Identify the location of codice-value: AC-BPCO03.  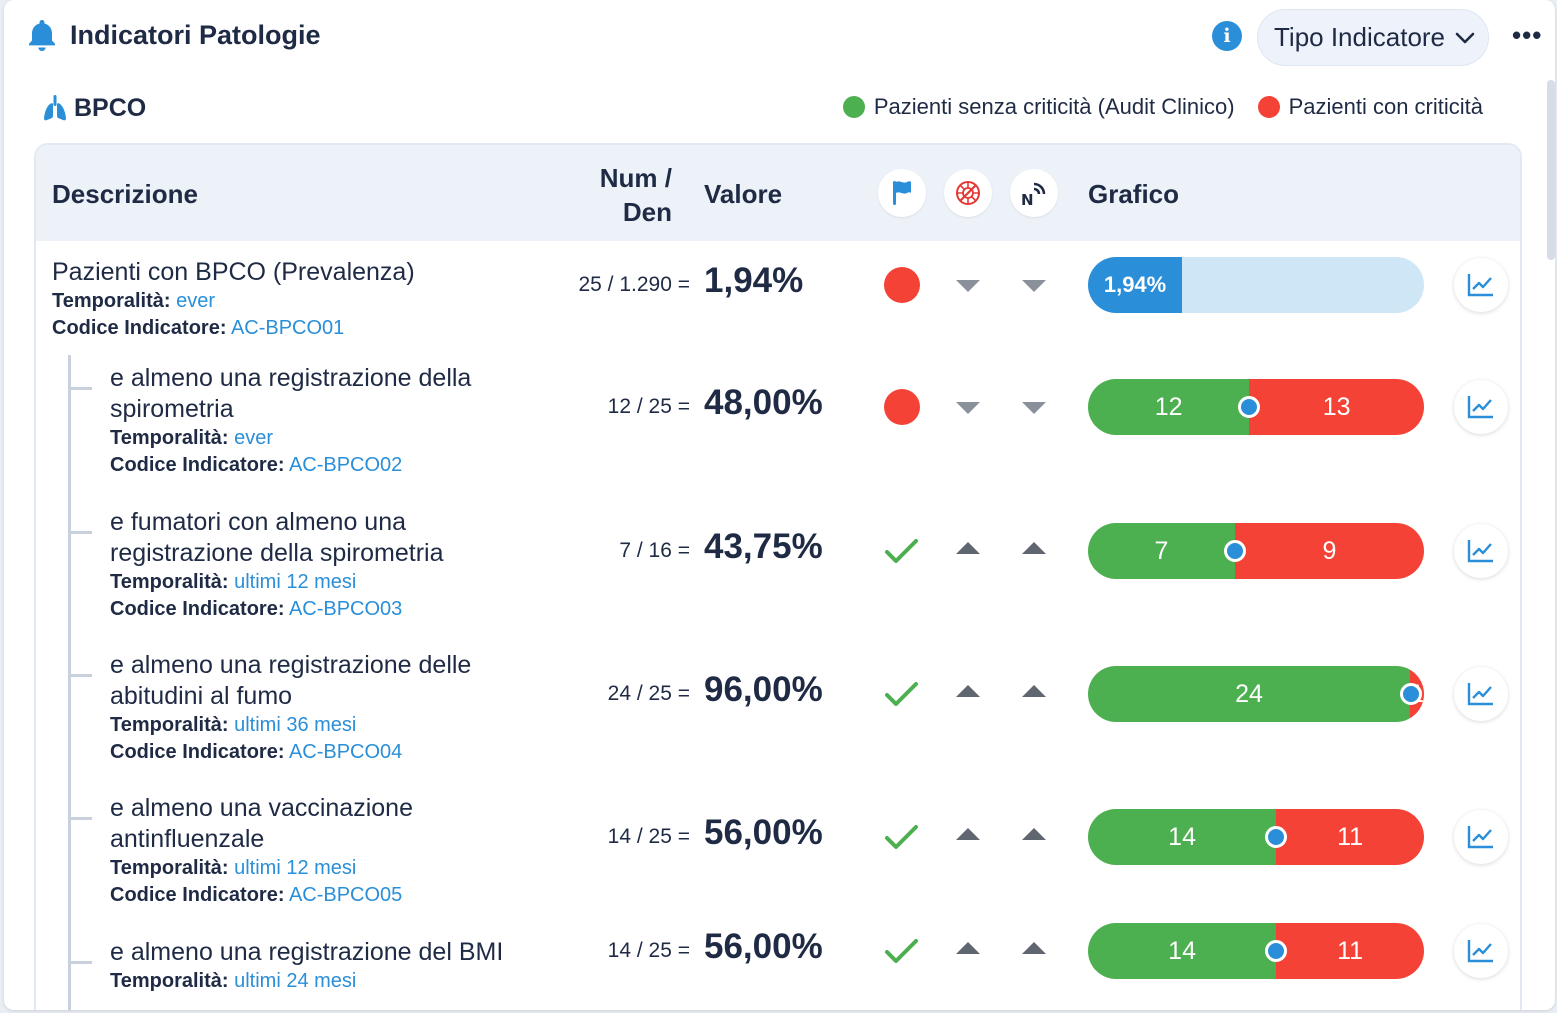
(345, 609).